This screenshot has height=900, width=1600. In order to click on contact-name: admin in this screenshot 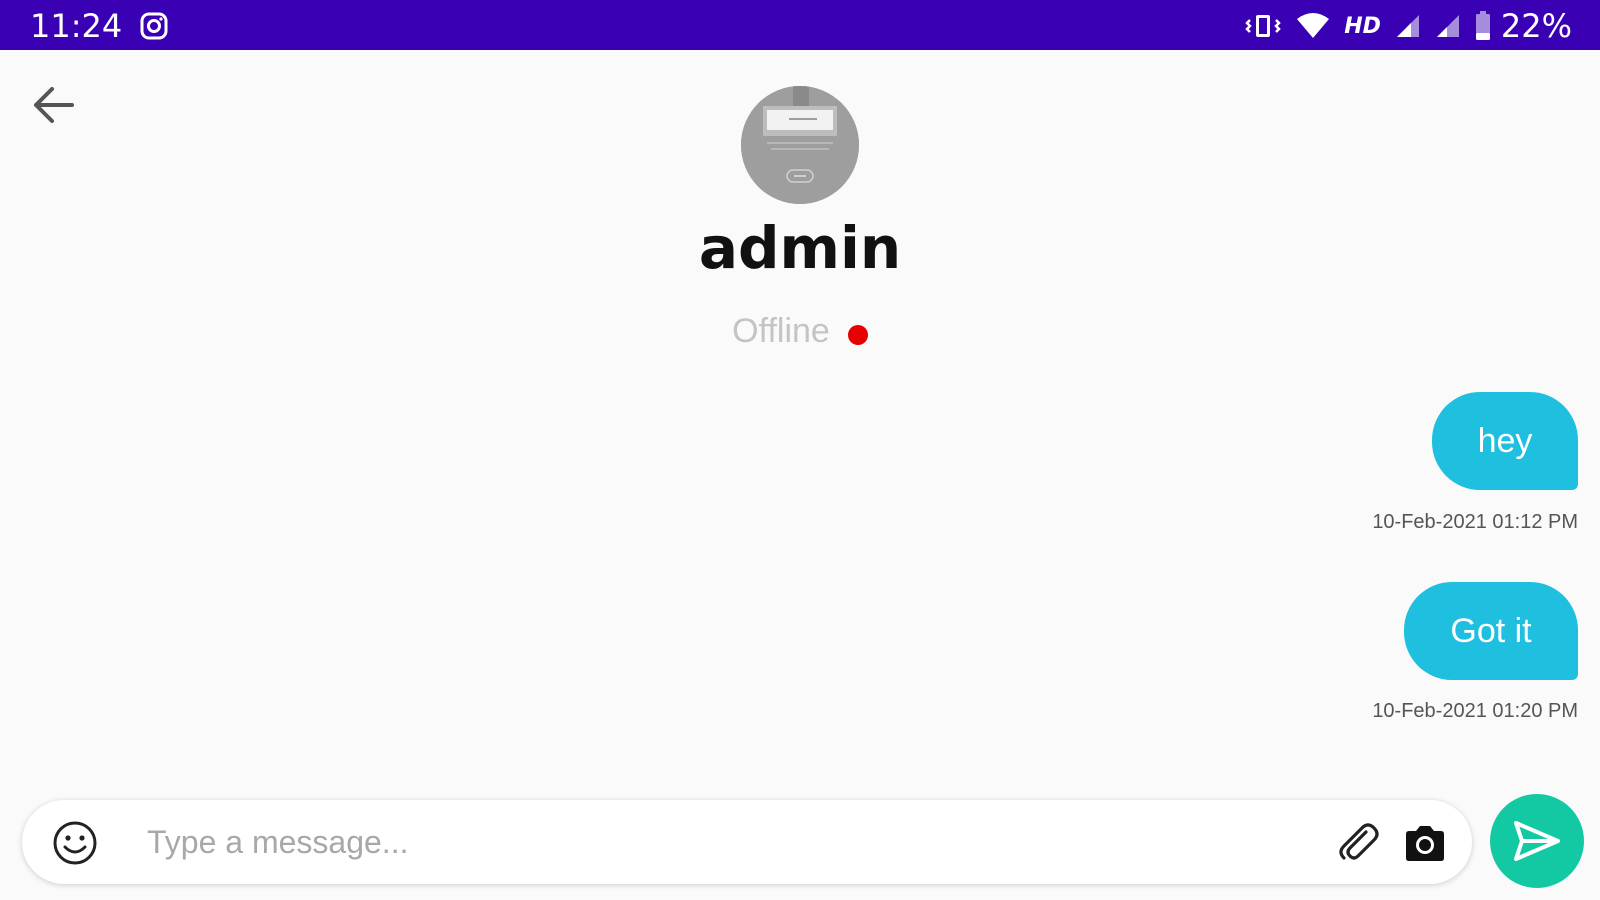, I will do `click(800, 248)`.